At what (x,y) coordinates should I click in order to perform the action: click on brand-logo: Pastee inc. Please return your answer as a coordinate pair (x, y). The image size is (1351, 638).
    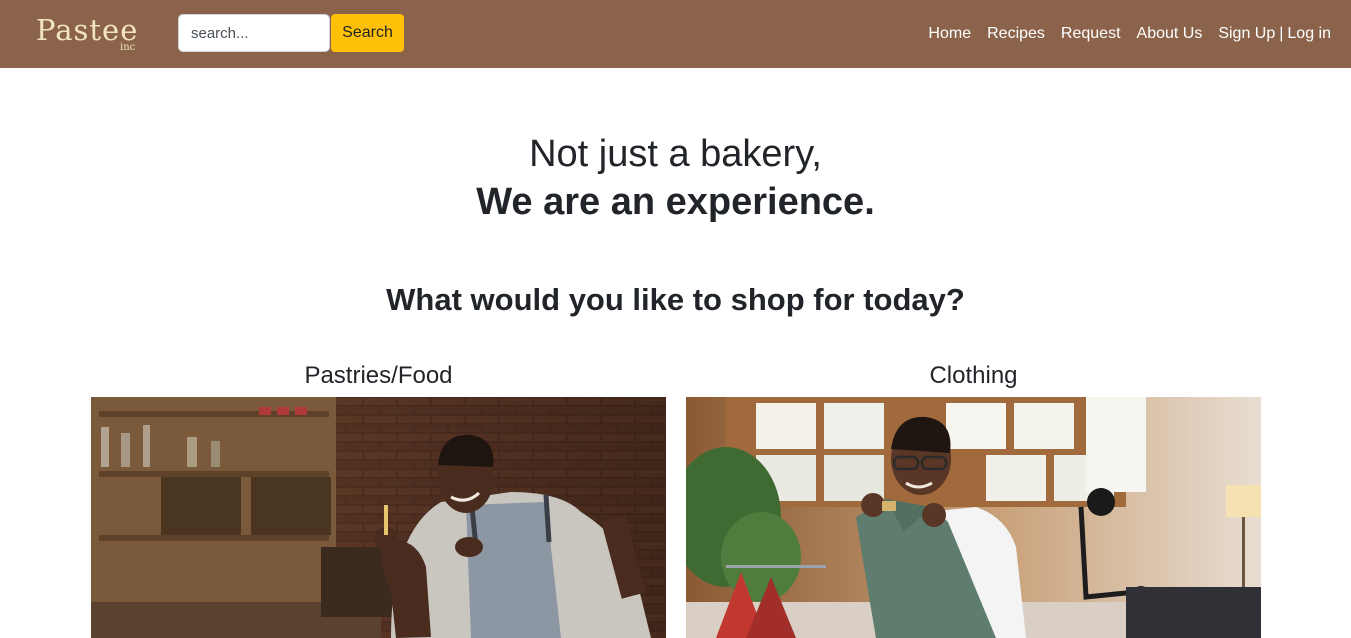
    Looking at the image, I should click on (91, 34).